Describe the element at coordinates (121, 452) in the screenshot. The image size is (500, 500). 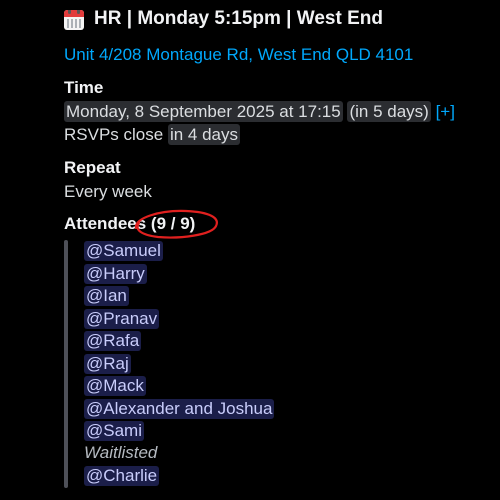
I see `waitlisted-label: Waitlisted` at that location.